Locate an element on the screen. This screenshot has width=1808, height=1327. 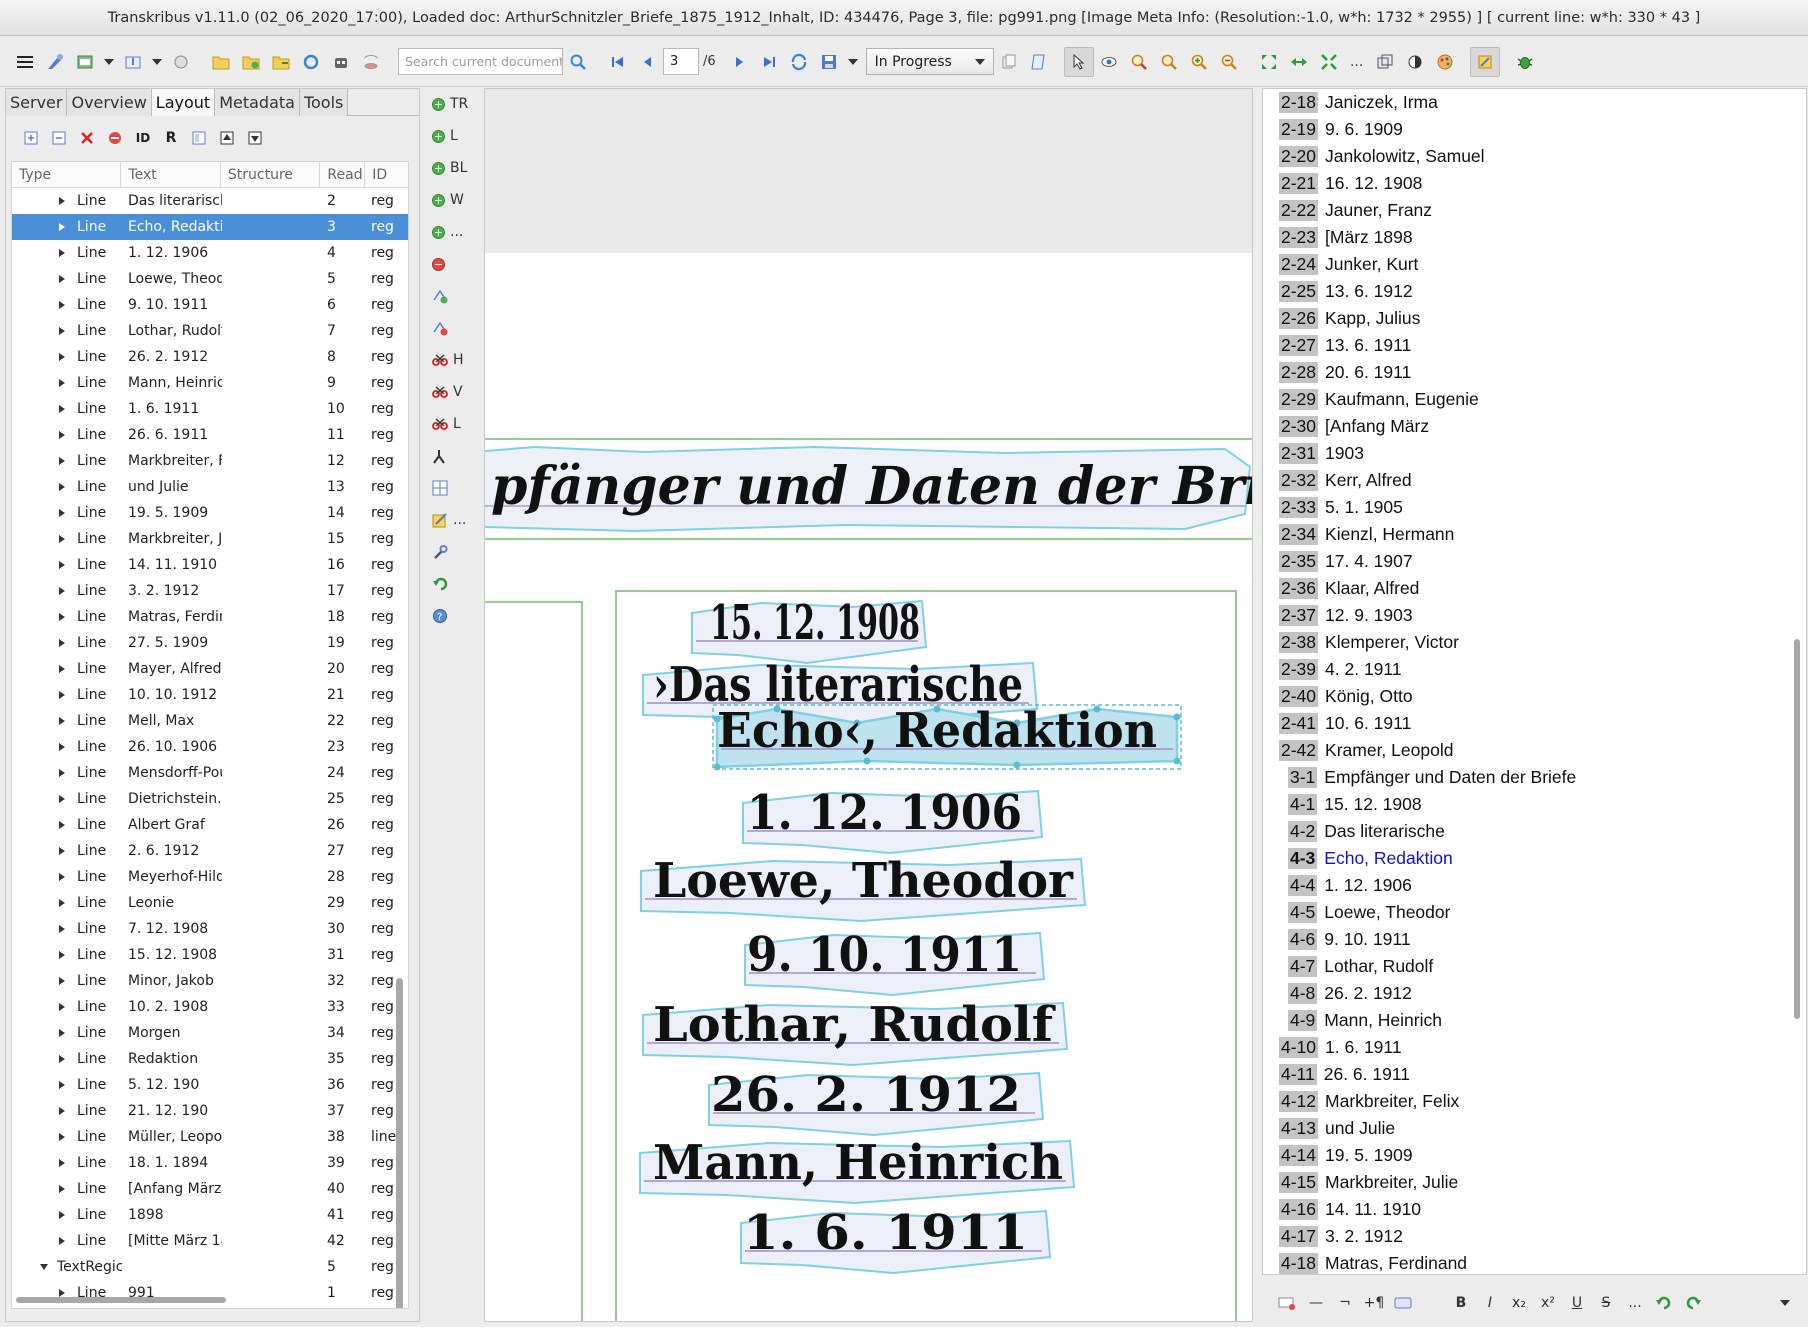
table-row: Line Mayer, Alfred 20 reg is located at coordinates (210, 669).